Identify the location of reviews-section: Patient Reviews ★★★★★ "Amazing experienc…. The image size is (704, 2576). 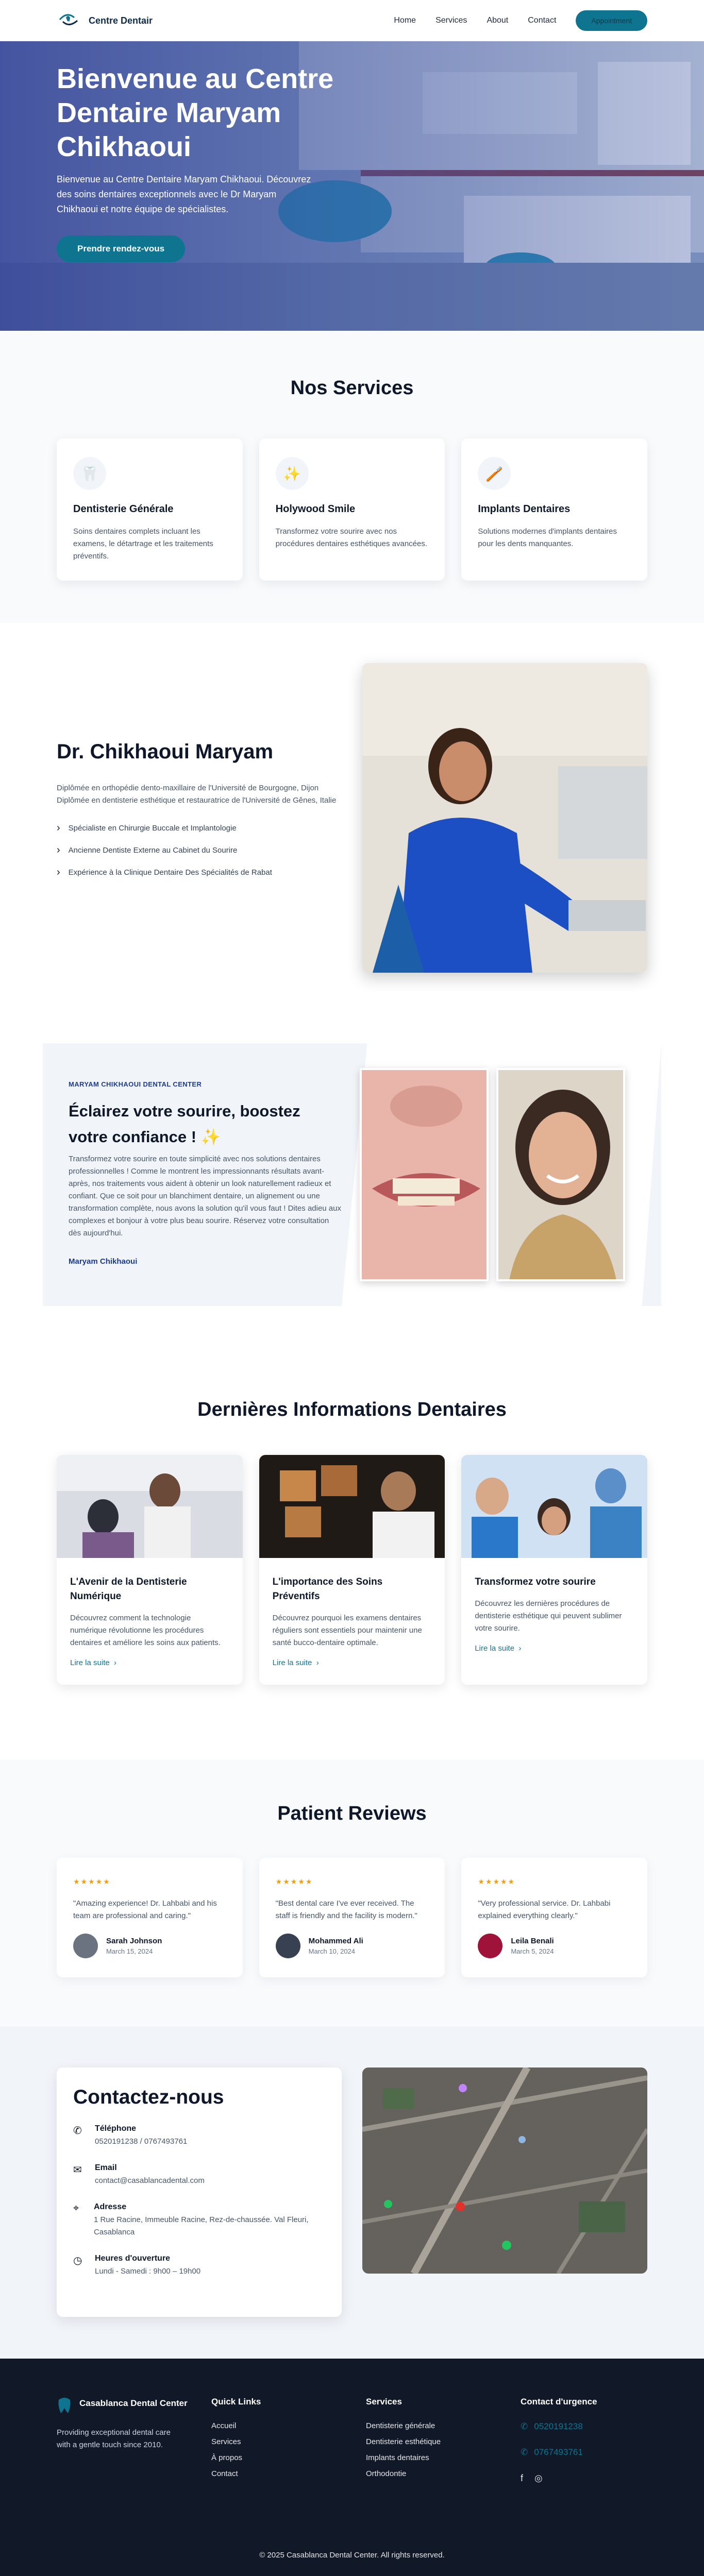
(352, 1892).